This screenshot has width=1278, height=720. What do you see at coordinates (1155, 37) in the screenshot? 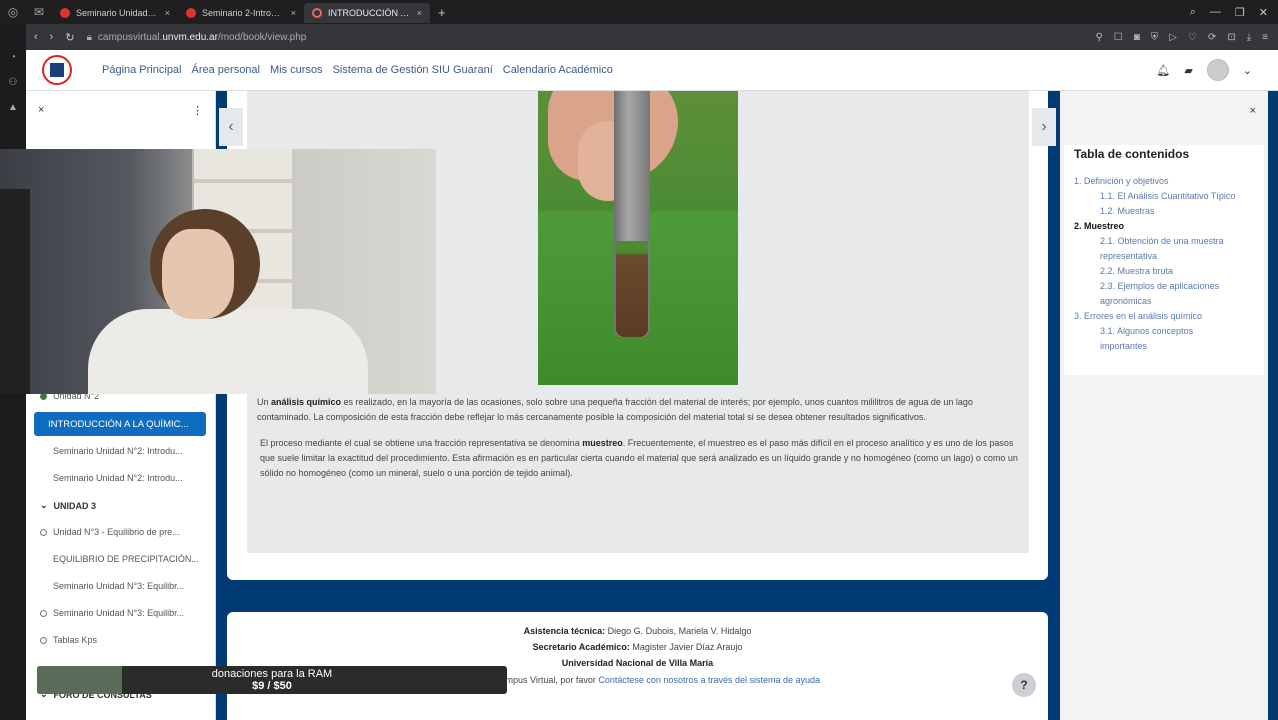
I see `shield-icon: ⛨` at bounding box center [1155, 37].